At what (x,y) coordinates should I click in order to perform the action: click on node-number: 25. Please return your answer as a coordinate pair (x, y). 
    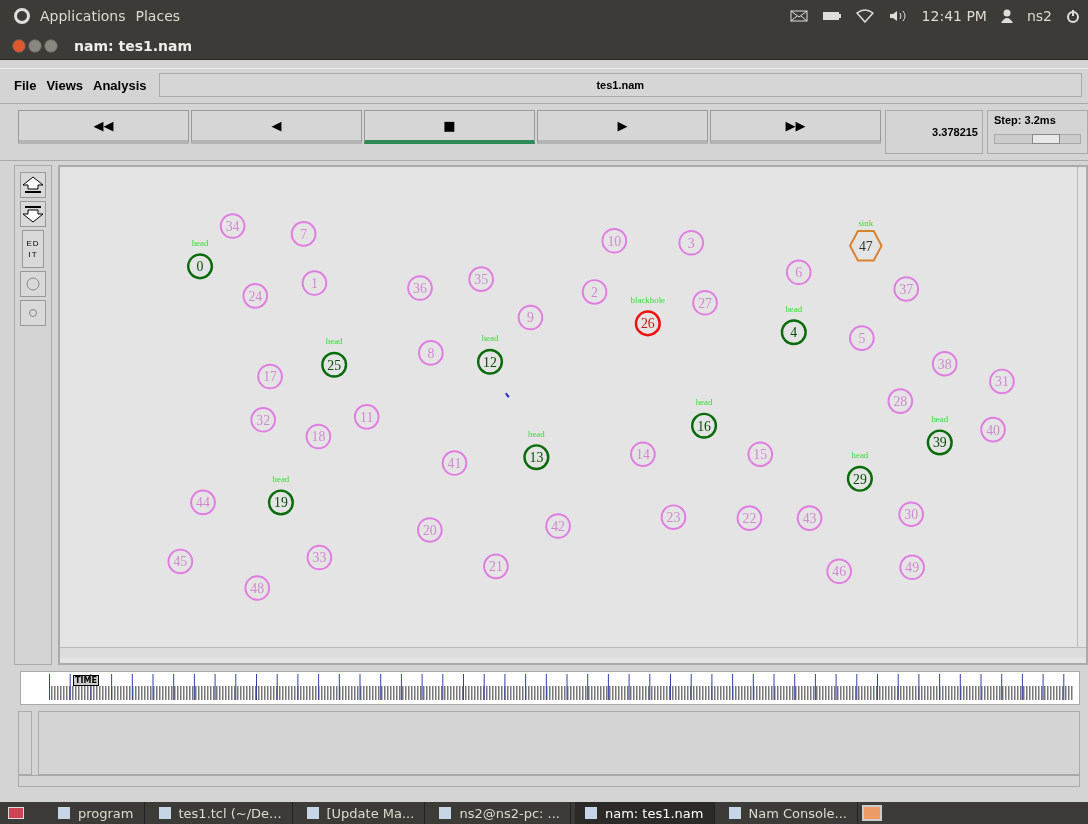
    Looking at the image, I should click on (334, 365).